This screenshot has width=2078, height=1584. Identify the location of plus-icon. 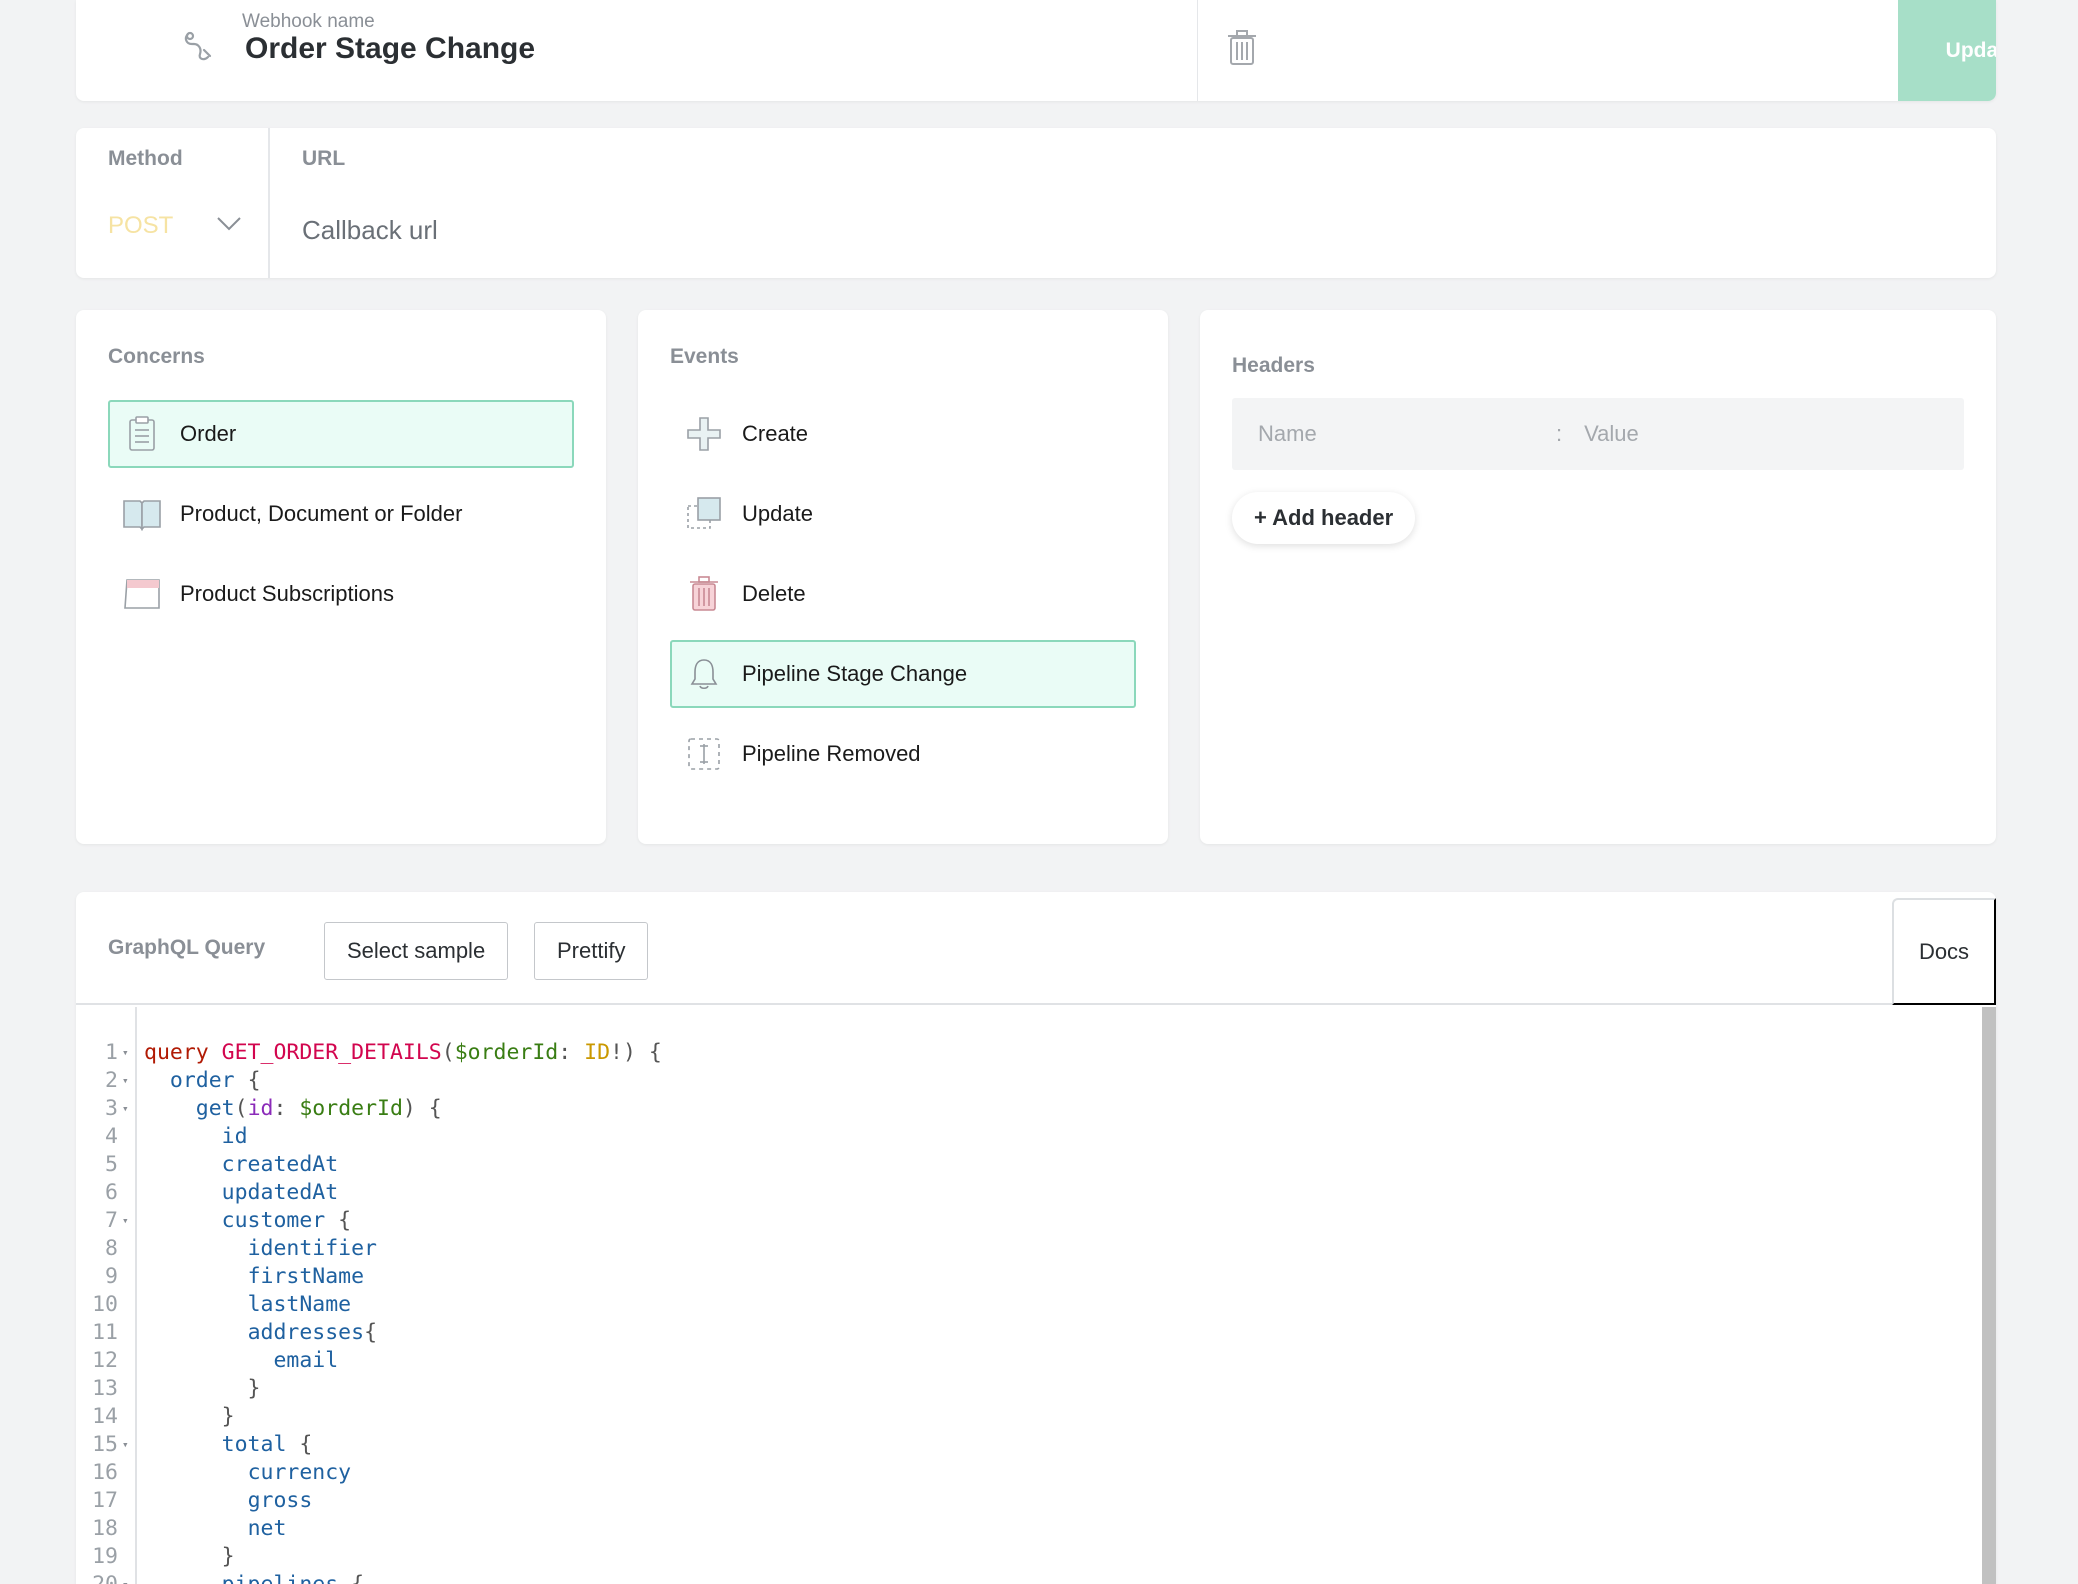
(704, 434).